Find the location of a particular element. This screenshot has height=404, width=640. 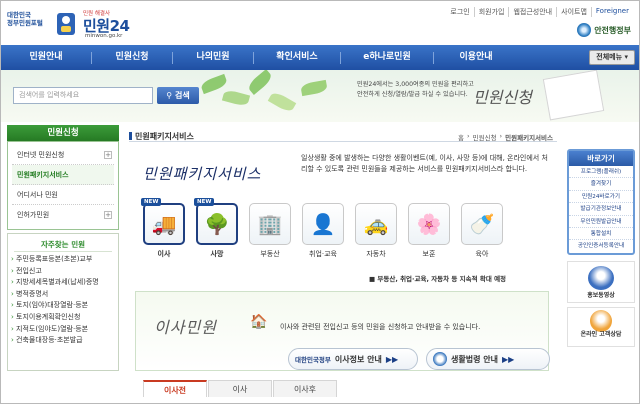

moving-truck-icon: 🚚 is located at coordinates (164, 224).